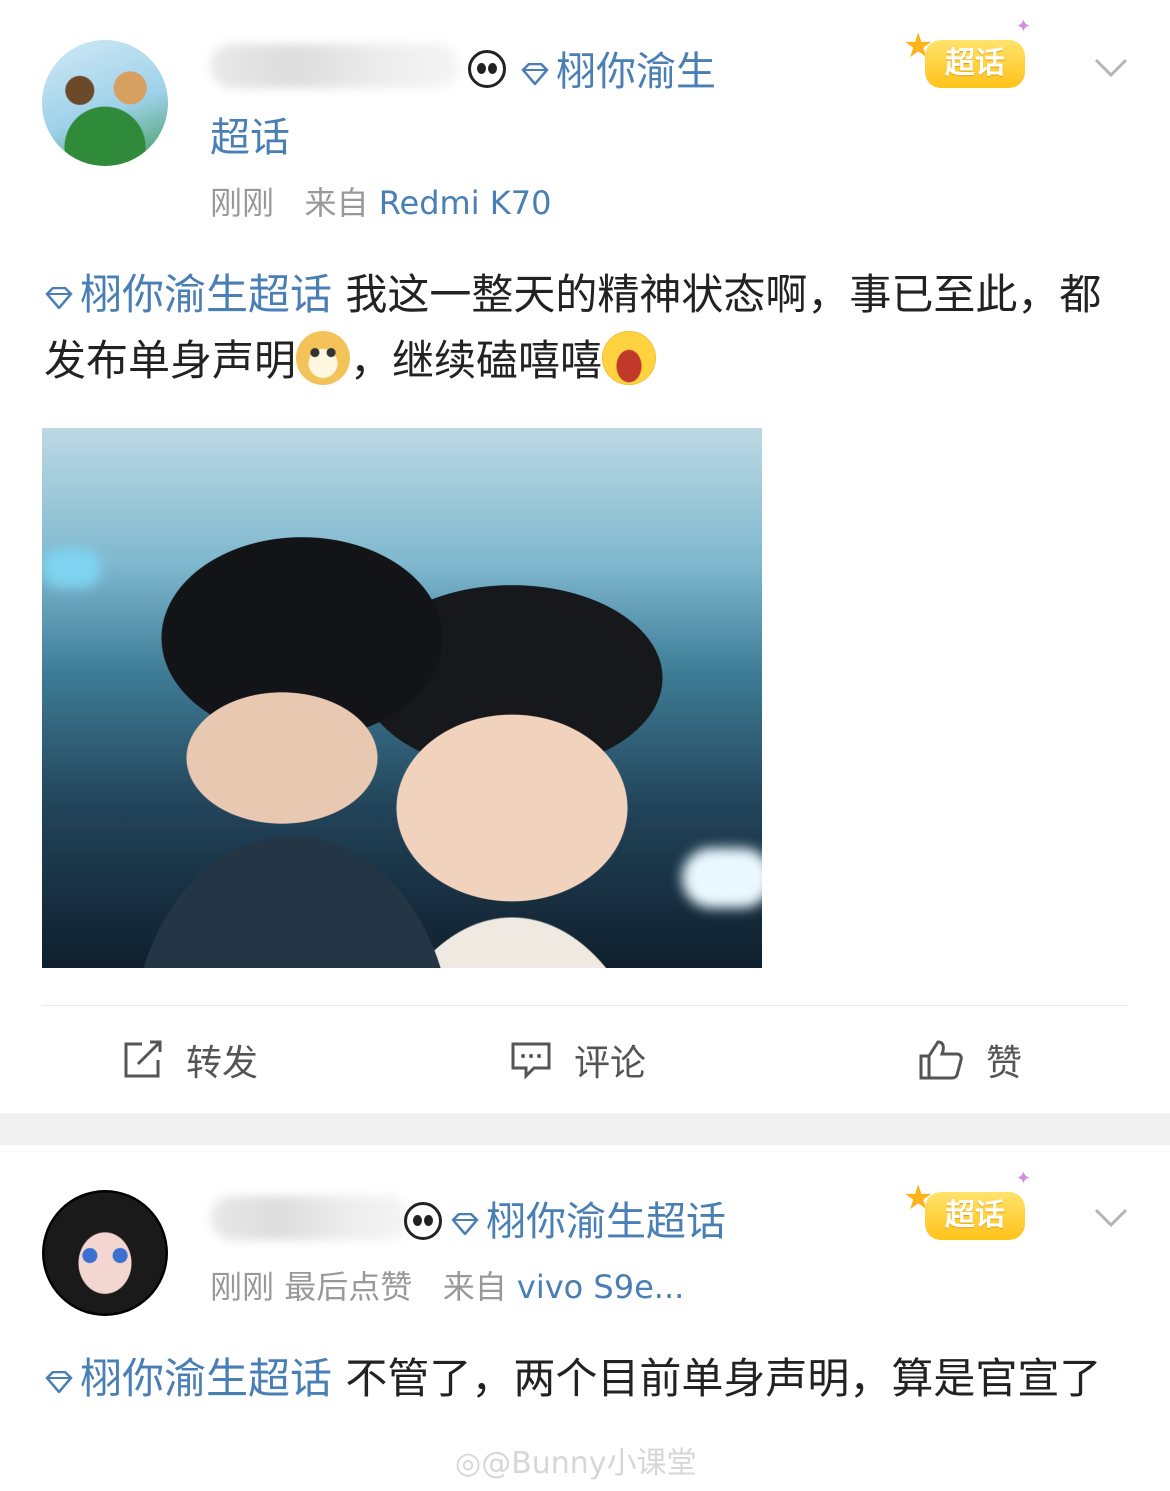  What do you see at coordinates (717, 1378) in the screenshot?
I see `content-text: 不管了，两个目前单身声明，算是官宣了` at bounding box center [717, 1378].